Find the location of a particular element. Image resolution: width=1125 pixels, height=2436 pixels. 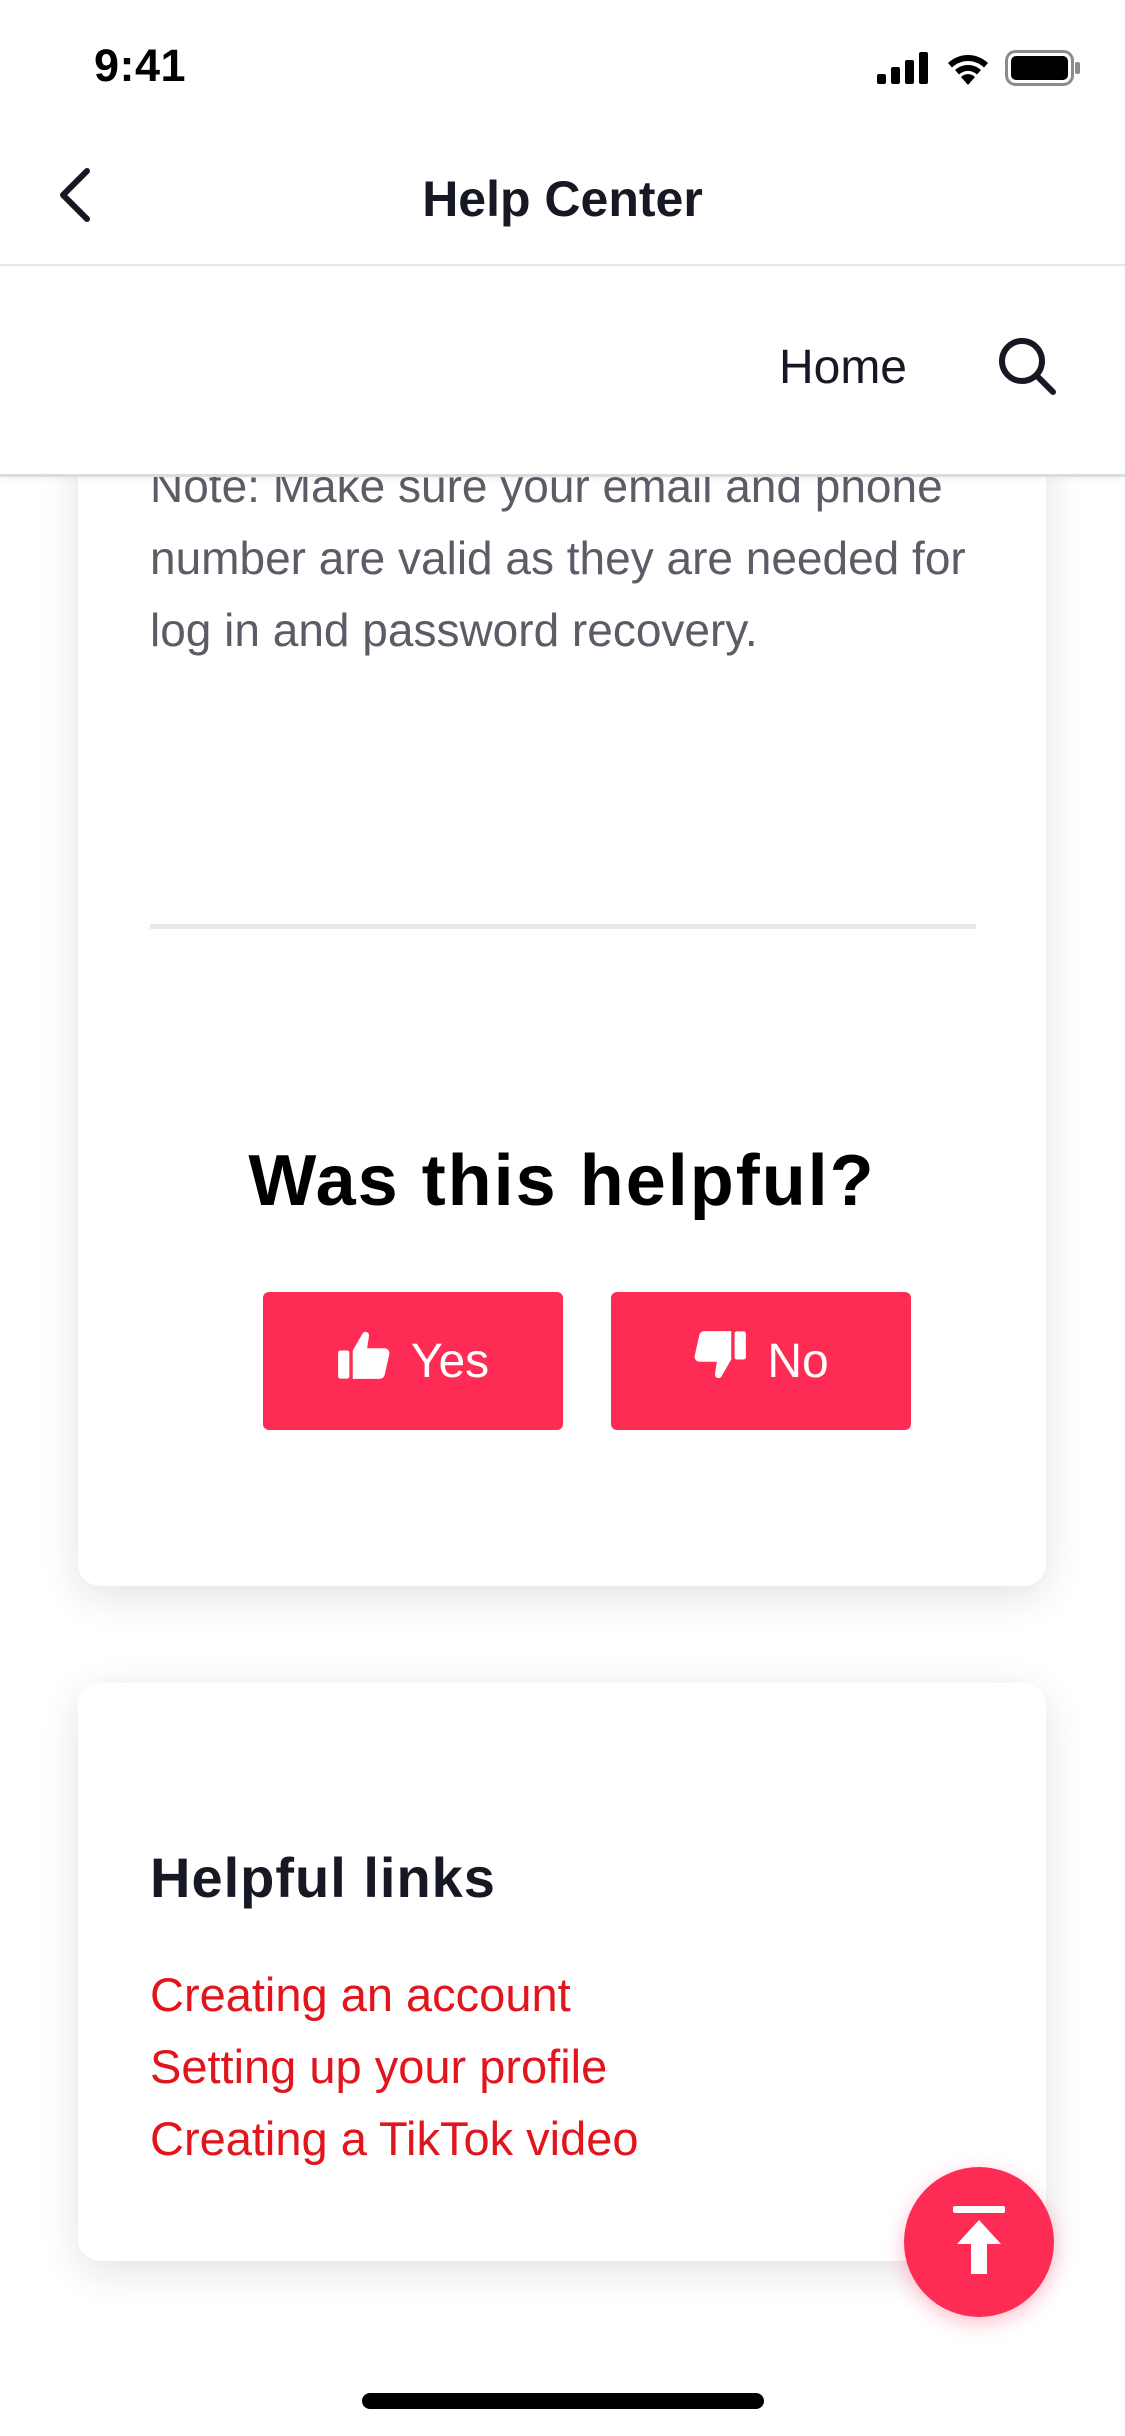

yes-button: Yes is located at coordinates (413, 1361).